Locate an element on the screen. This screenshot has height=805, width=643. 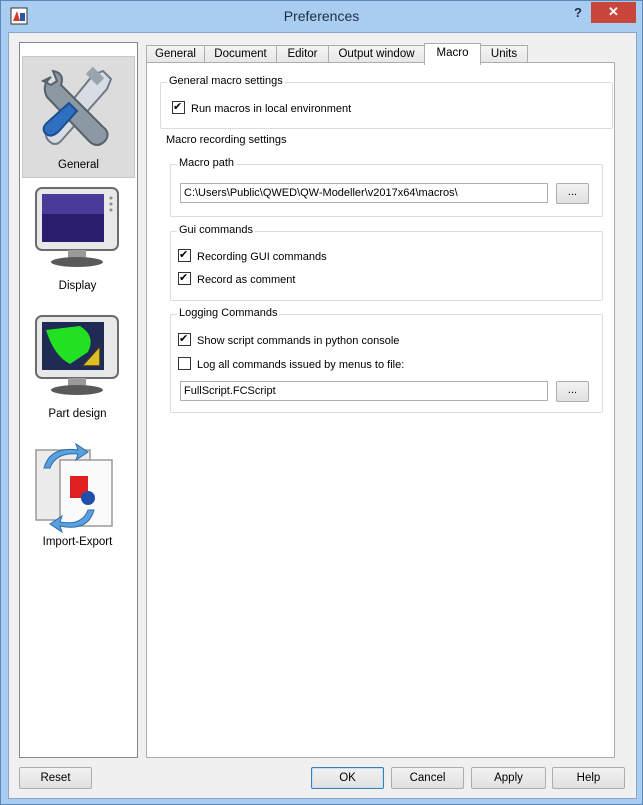
title-bar: Preferences ? ✕ is located at coordinates (321, 16).